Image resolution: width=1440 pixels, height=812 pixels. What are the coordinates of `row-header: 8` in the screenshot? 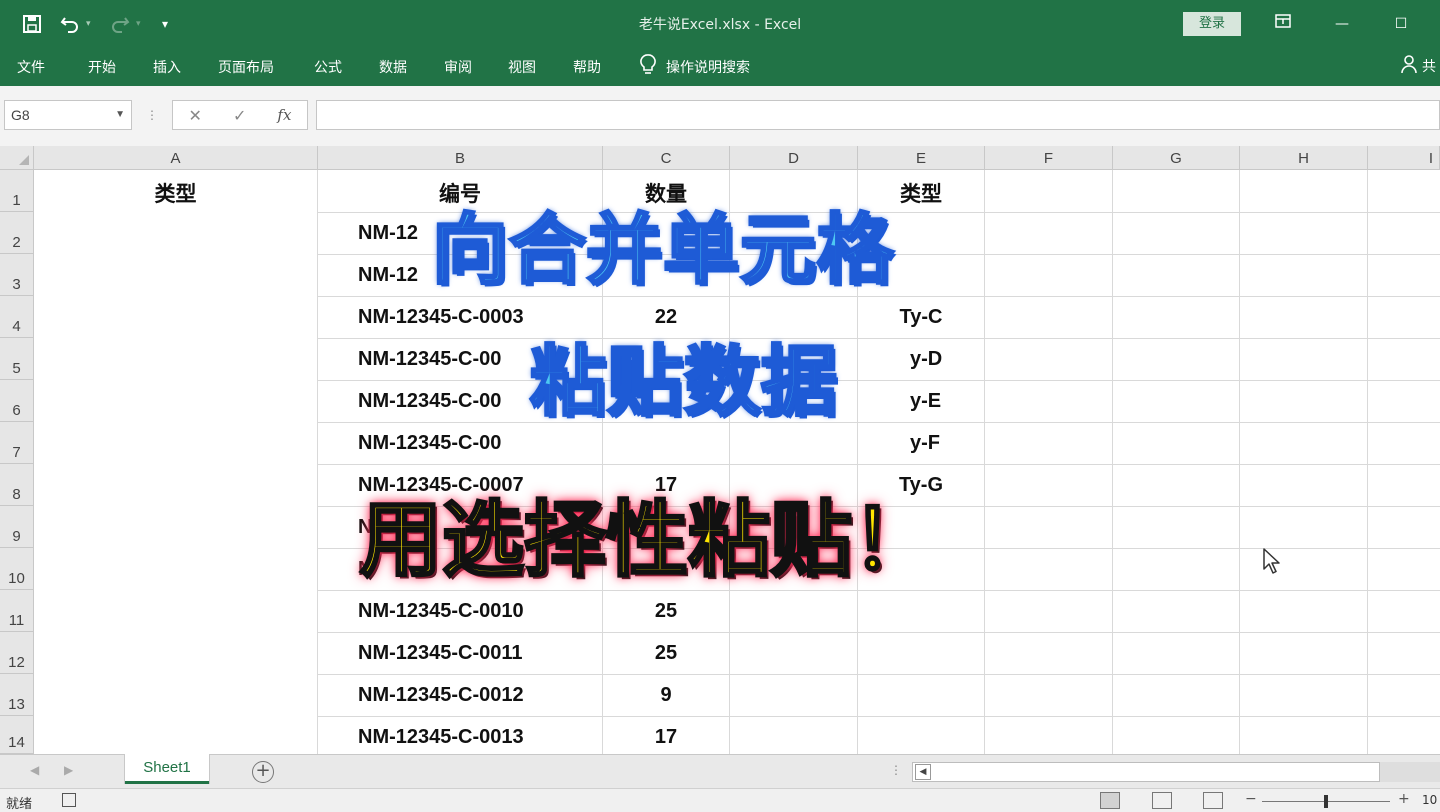 It's located at (17, 485).